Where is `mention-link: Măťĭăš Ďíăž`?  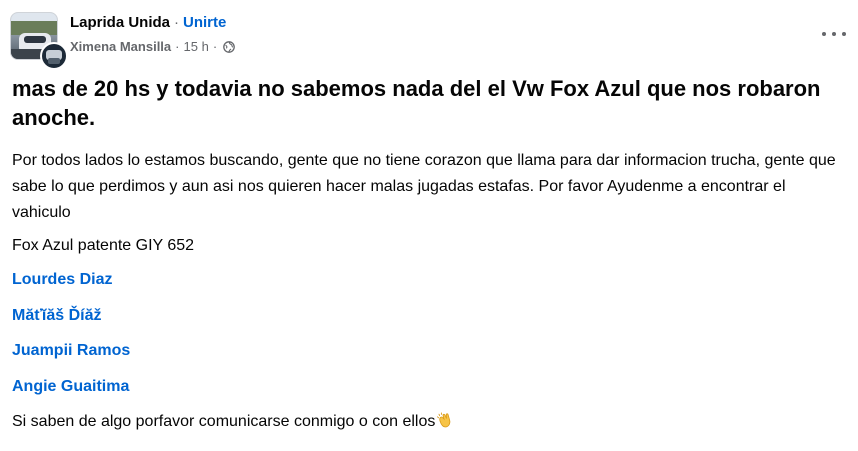 mention-link: Măťĭăš Ďíăž is located at coordinates (56, 316).